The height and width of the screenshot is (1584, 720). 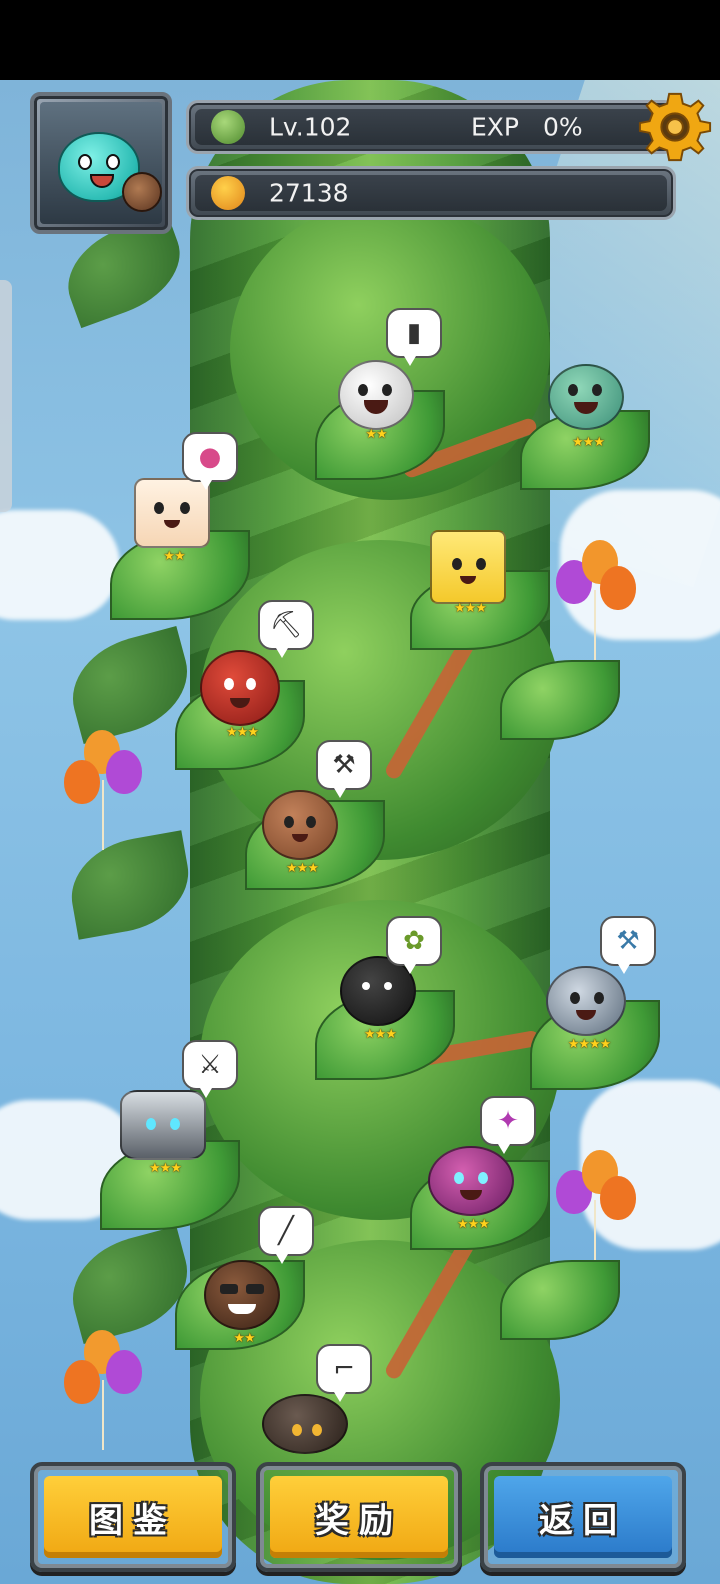 What do you see at coordinates (589, 1044) in the screenshot?
I see `star-rating: ★★★★` at bounding box center [589, 1044].